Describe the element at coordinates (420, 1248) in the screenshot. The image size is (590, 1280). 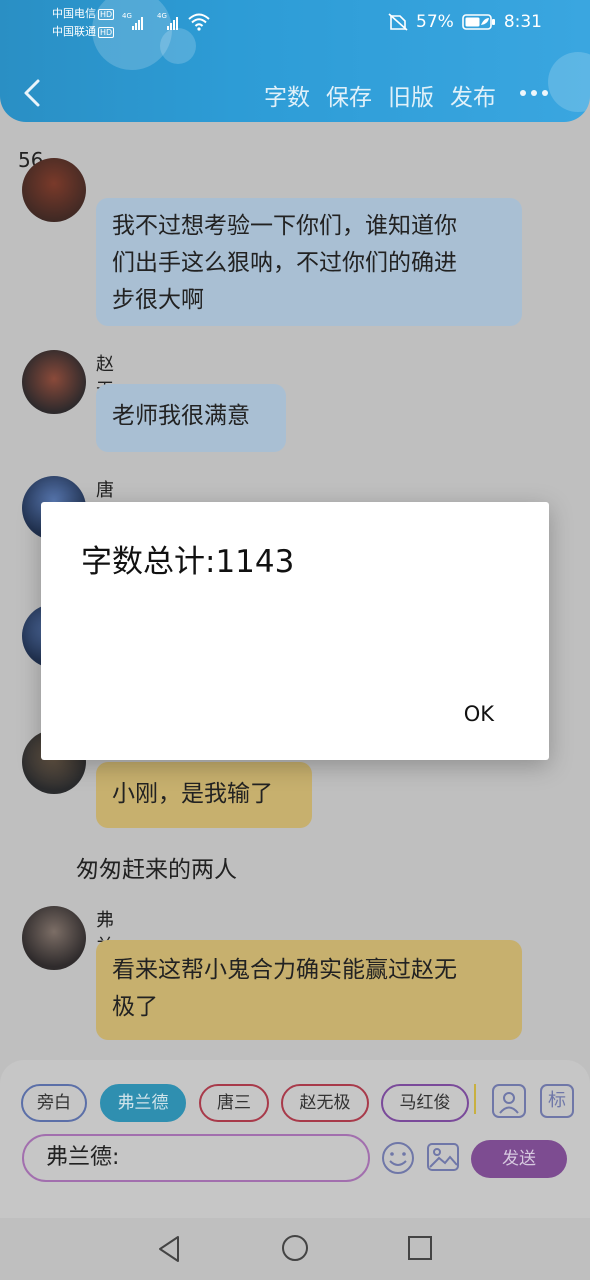
I see `nav-recents-icon` at that location.